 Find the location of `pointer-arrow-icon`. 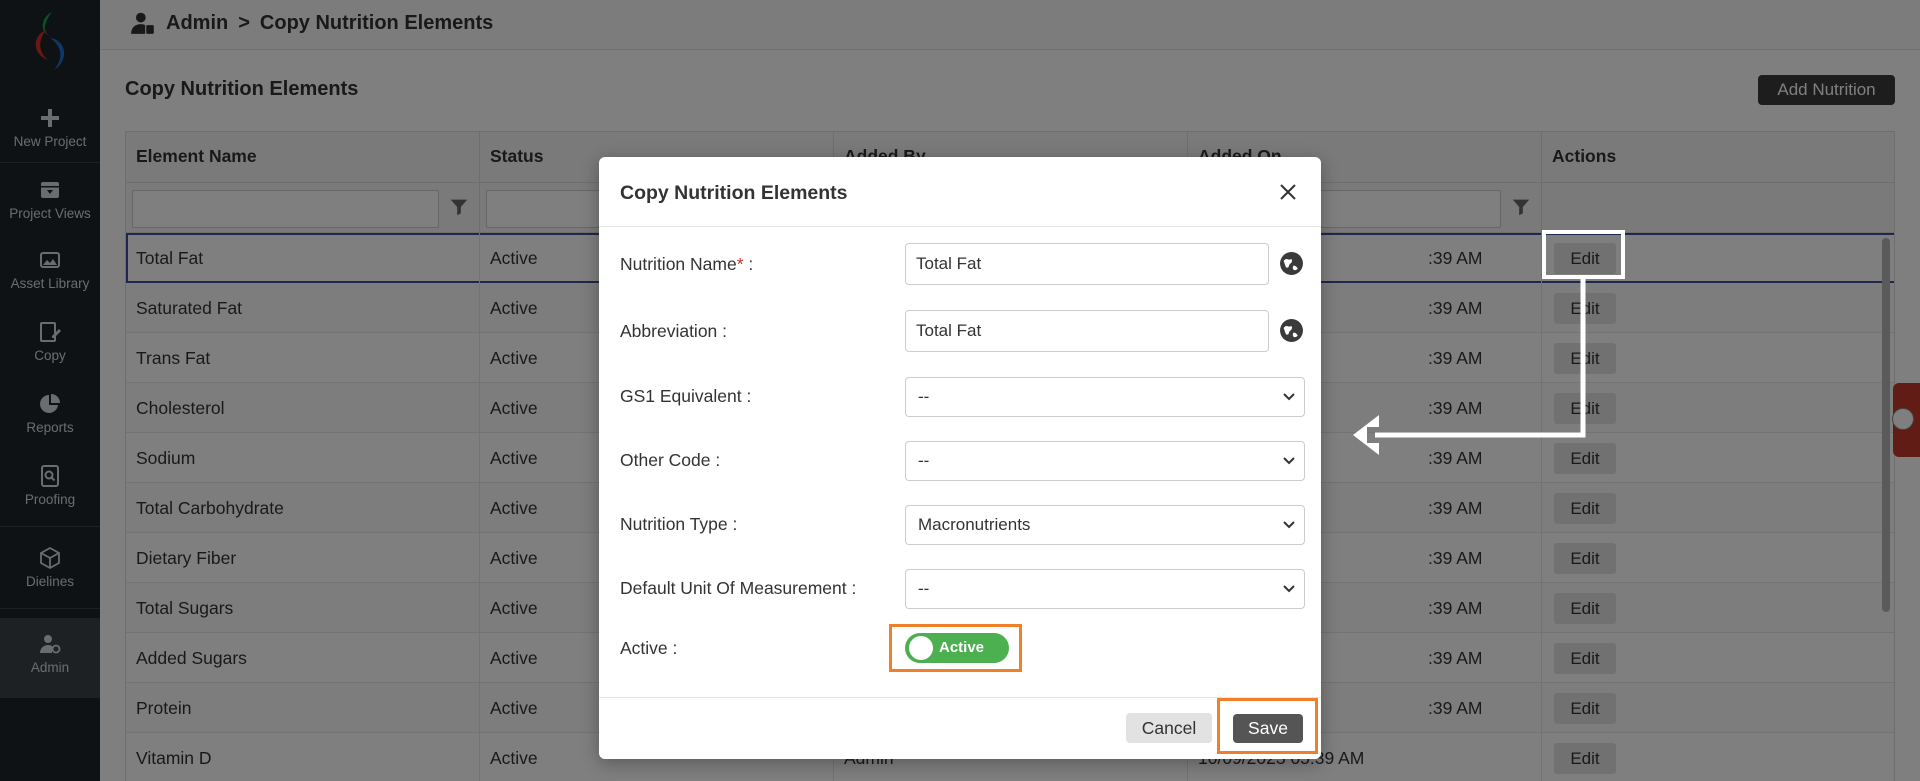

pointer-arrow-icon is located at coordinates (1469, 367).